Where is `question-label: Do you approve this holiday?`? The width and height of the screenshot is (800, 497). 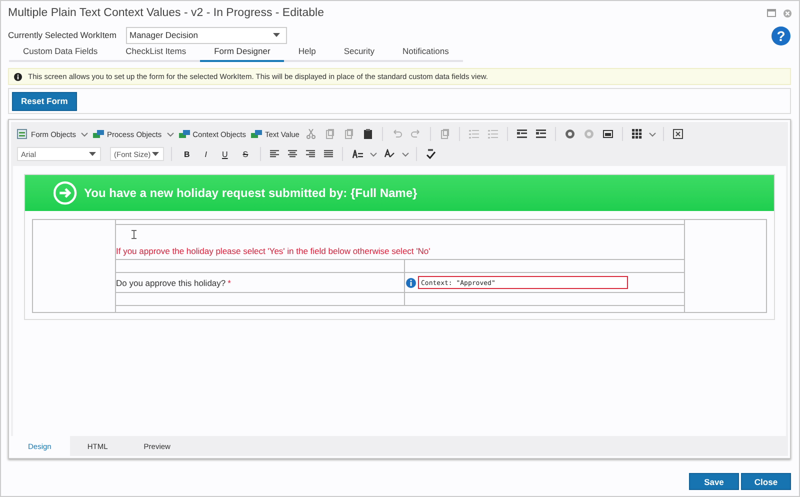 question-label: Do you approve this holiday? is located at coordinates (171, 283).